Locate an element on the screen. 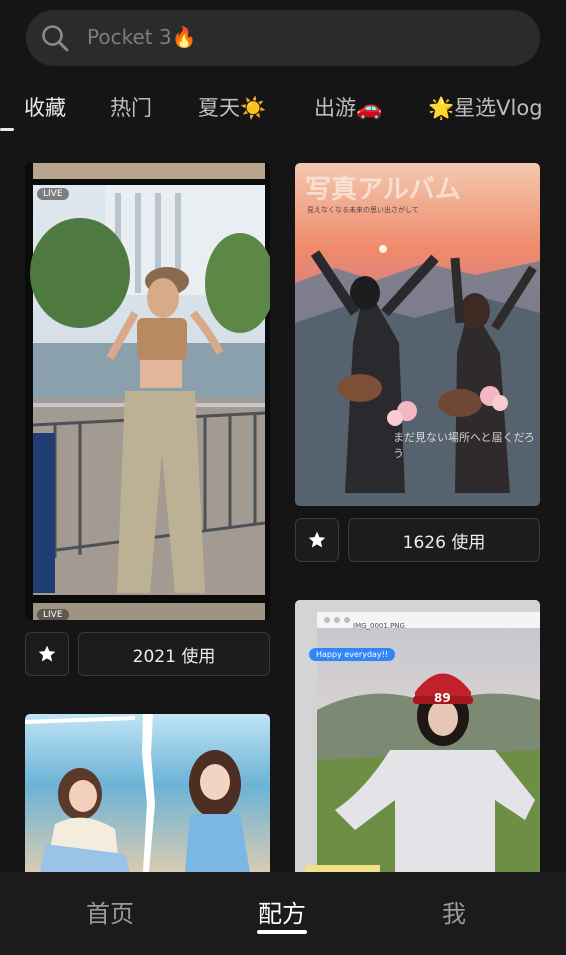 Image resolution: width=566 pixels, height=955 pixels. bottom-navigation: 首页 配方 我 is located at coordinates (283, 913).